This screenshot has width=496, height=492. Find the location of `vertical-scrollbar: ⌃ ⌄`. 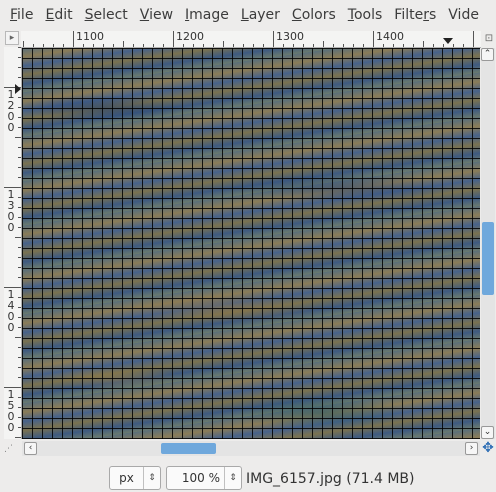

vertical-scrollbar: ⌃ ⌄ is located at coordinates (488, 243).